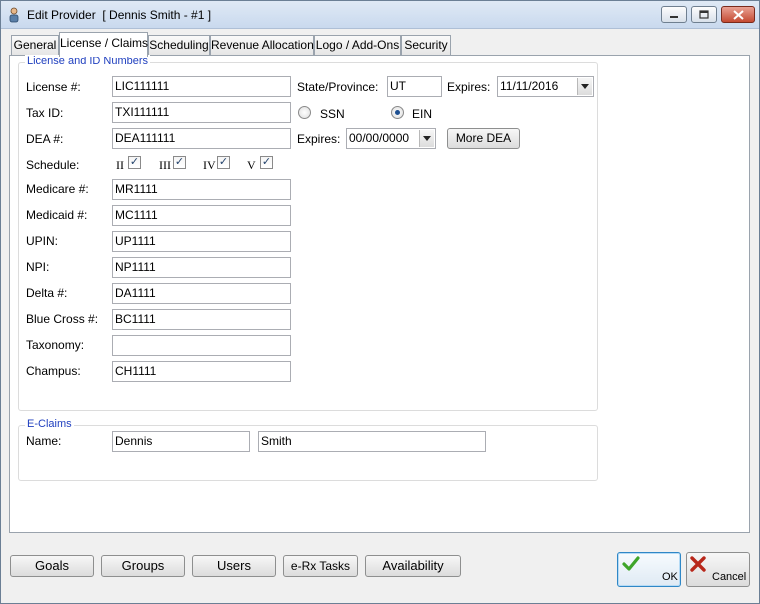  What do you see at coordinates (413, 566) in the screenshot?
I see `availability-button: Availability` at bounding box center [413, 566].